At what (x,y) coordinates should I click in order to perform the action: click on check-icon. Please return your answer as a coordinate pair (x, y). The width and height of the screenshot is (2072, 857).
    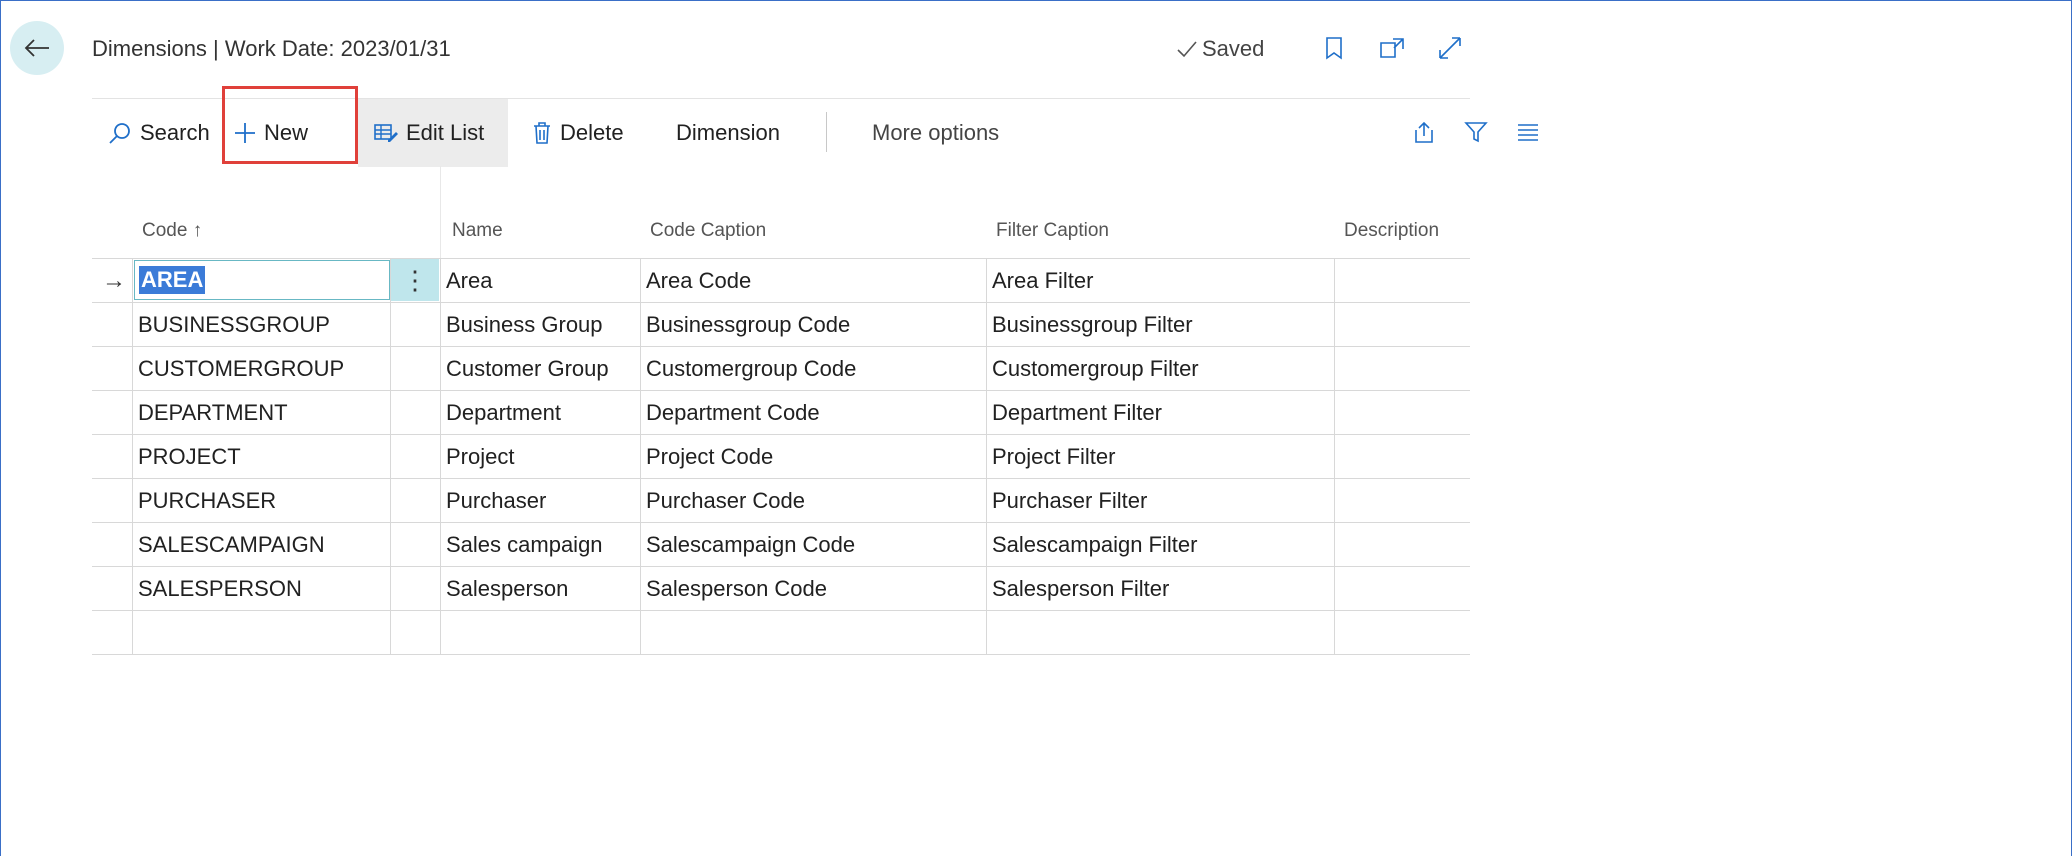
    Looking at the image, I should click on (1187, 49).